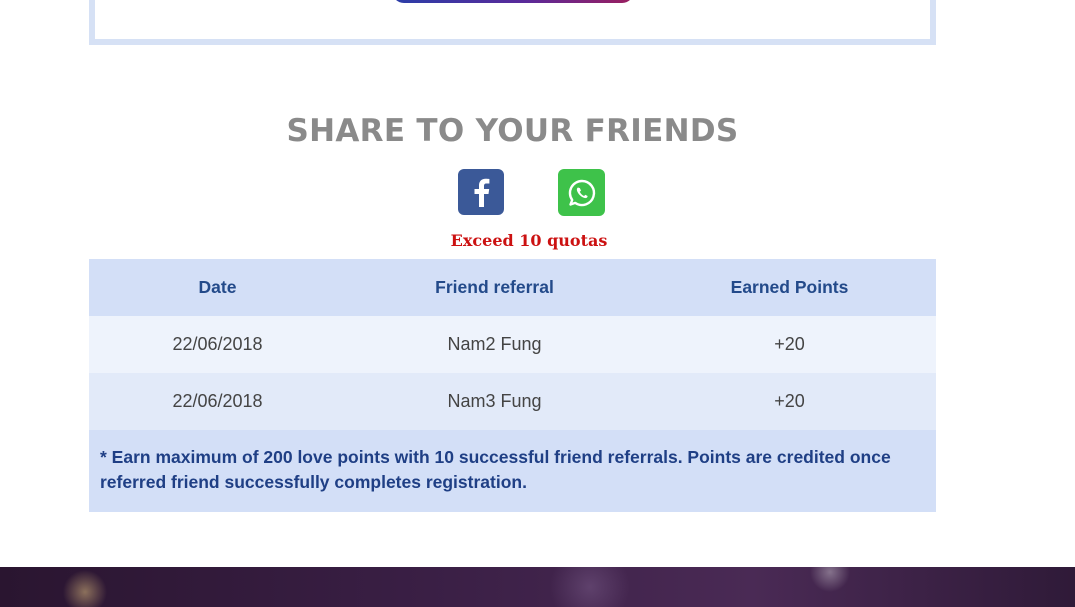 The height and width of the screenshot is (607, 1075). What do you see at coordinates (529, 240) in the screenshot?
I see `quota-warning: Exceed 10 quotas` at bounding box center [529, 240].